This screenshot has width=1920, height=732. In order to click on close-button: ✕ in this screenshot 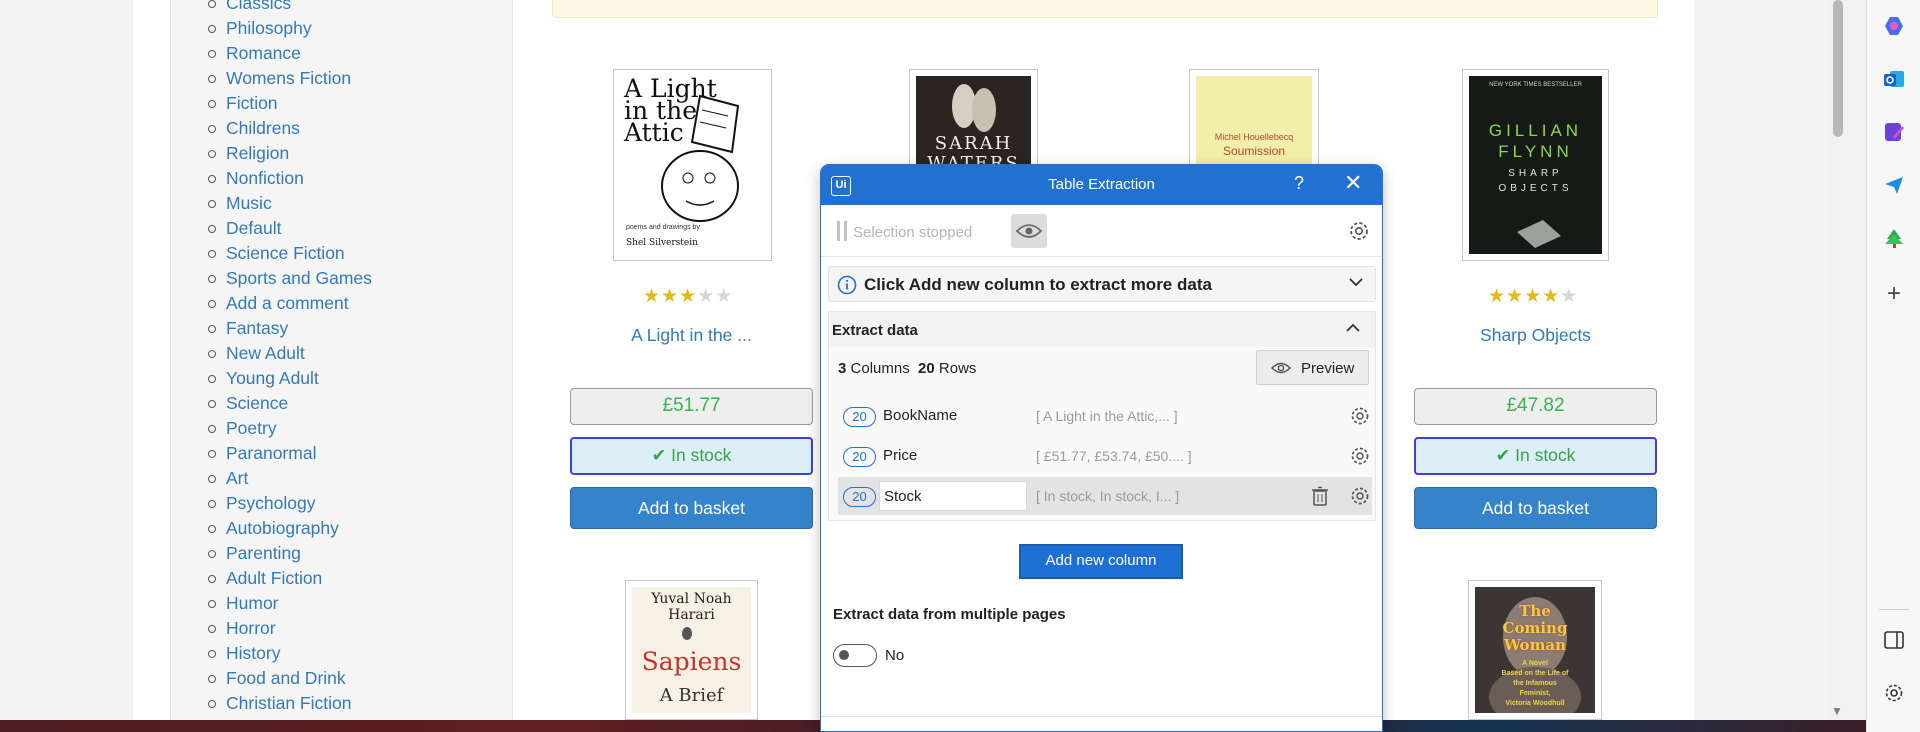, I will do `click(1353, 183)`.